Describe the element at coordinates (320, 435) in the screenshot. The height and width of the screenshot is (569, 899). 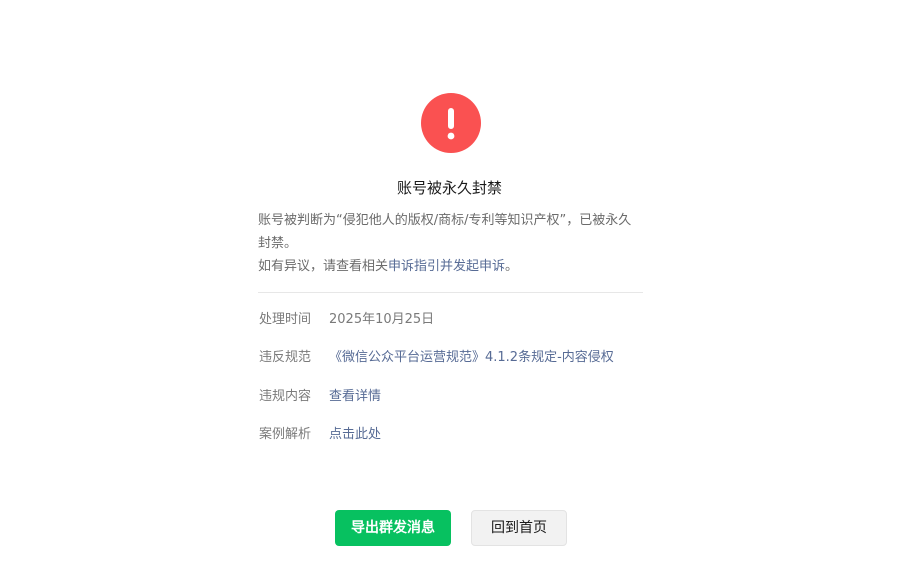
I see `detail-row-case-analysis: 案例解析 点击此处` at that location.